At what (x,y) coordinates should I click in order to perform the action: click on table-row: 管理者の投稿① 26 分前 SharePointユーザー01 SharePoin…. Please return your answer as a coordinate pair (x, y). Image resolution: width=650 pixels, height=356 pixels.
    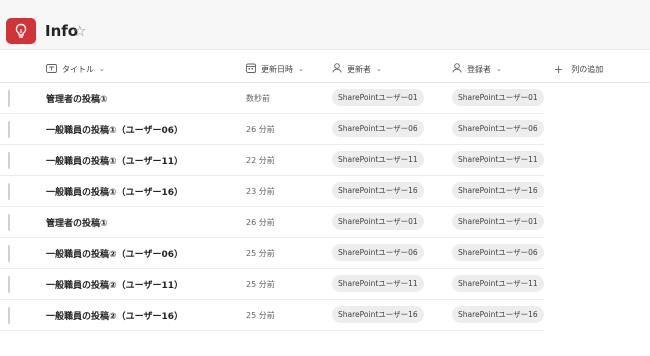
    Looking at the image, I should click on (272, 222).